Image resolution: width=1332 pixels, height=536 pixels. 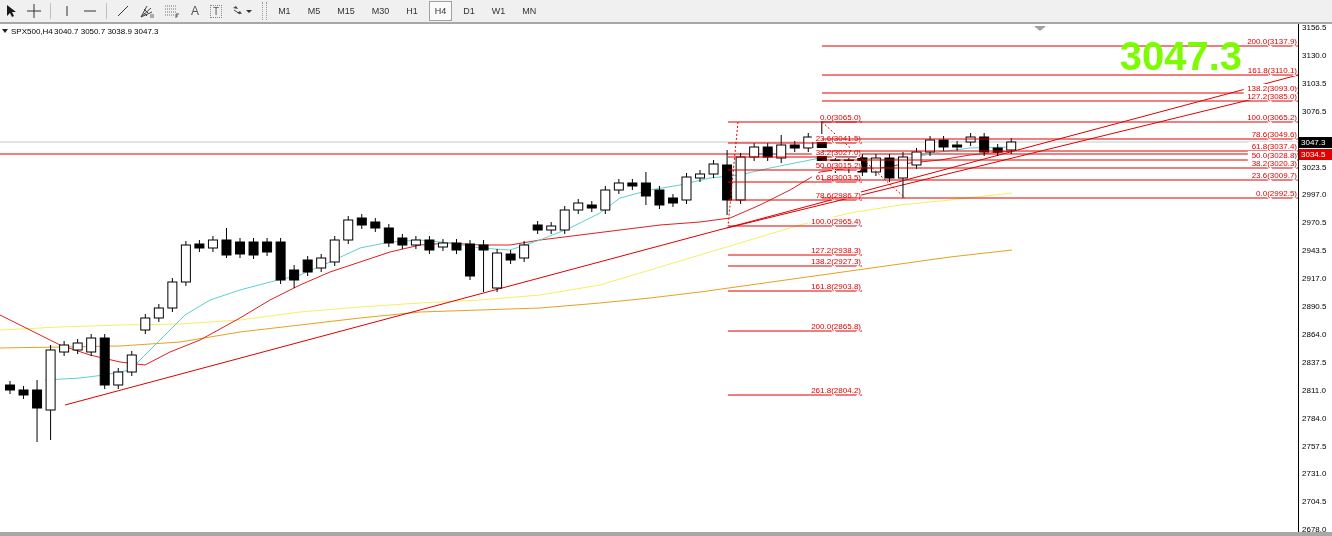 I want to click on axis-tick-label: 2678.0, so click(x=1314, y=530).